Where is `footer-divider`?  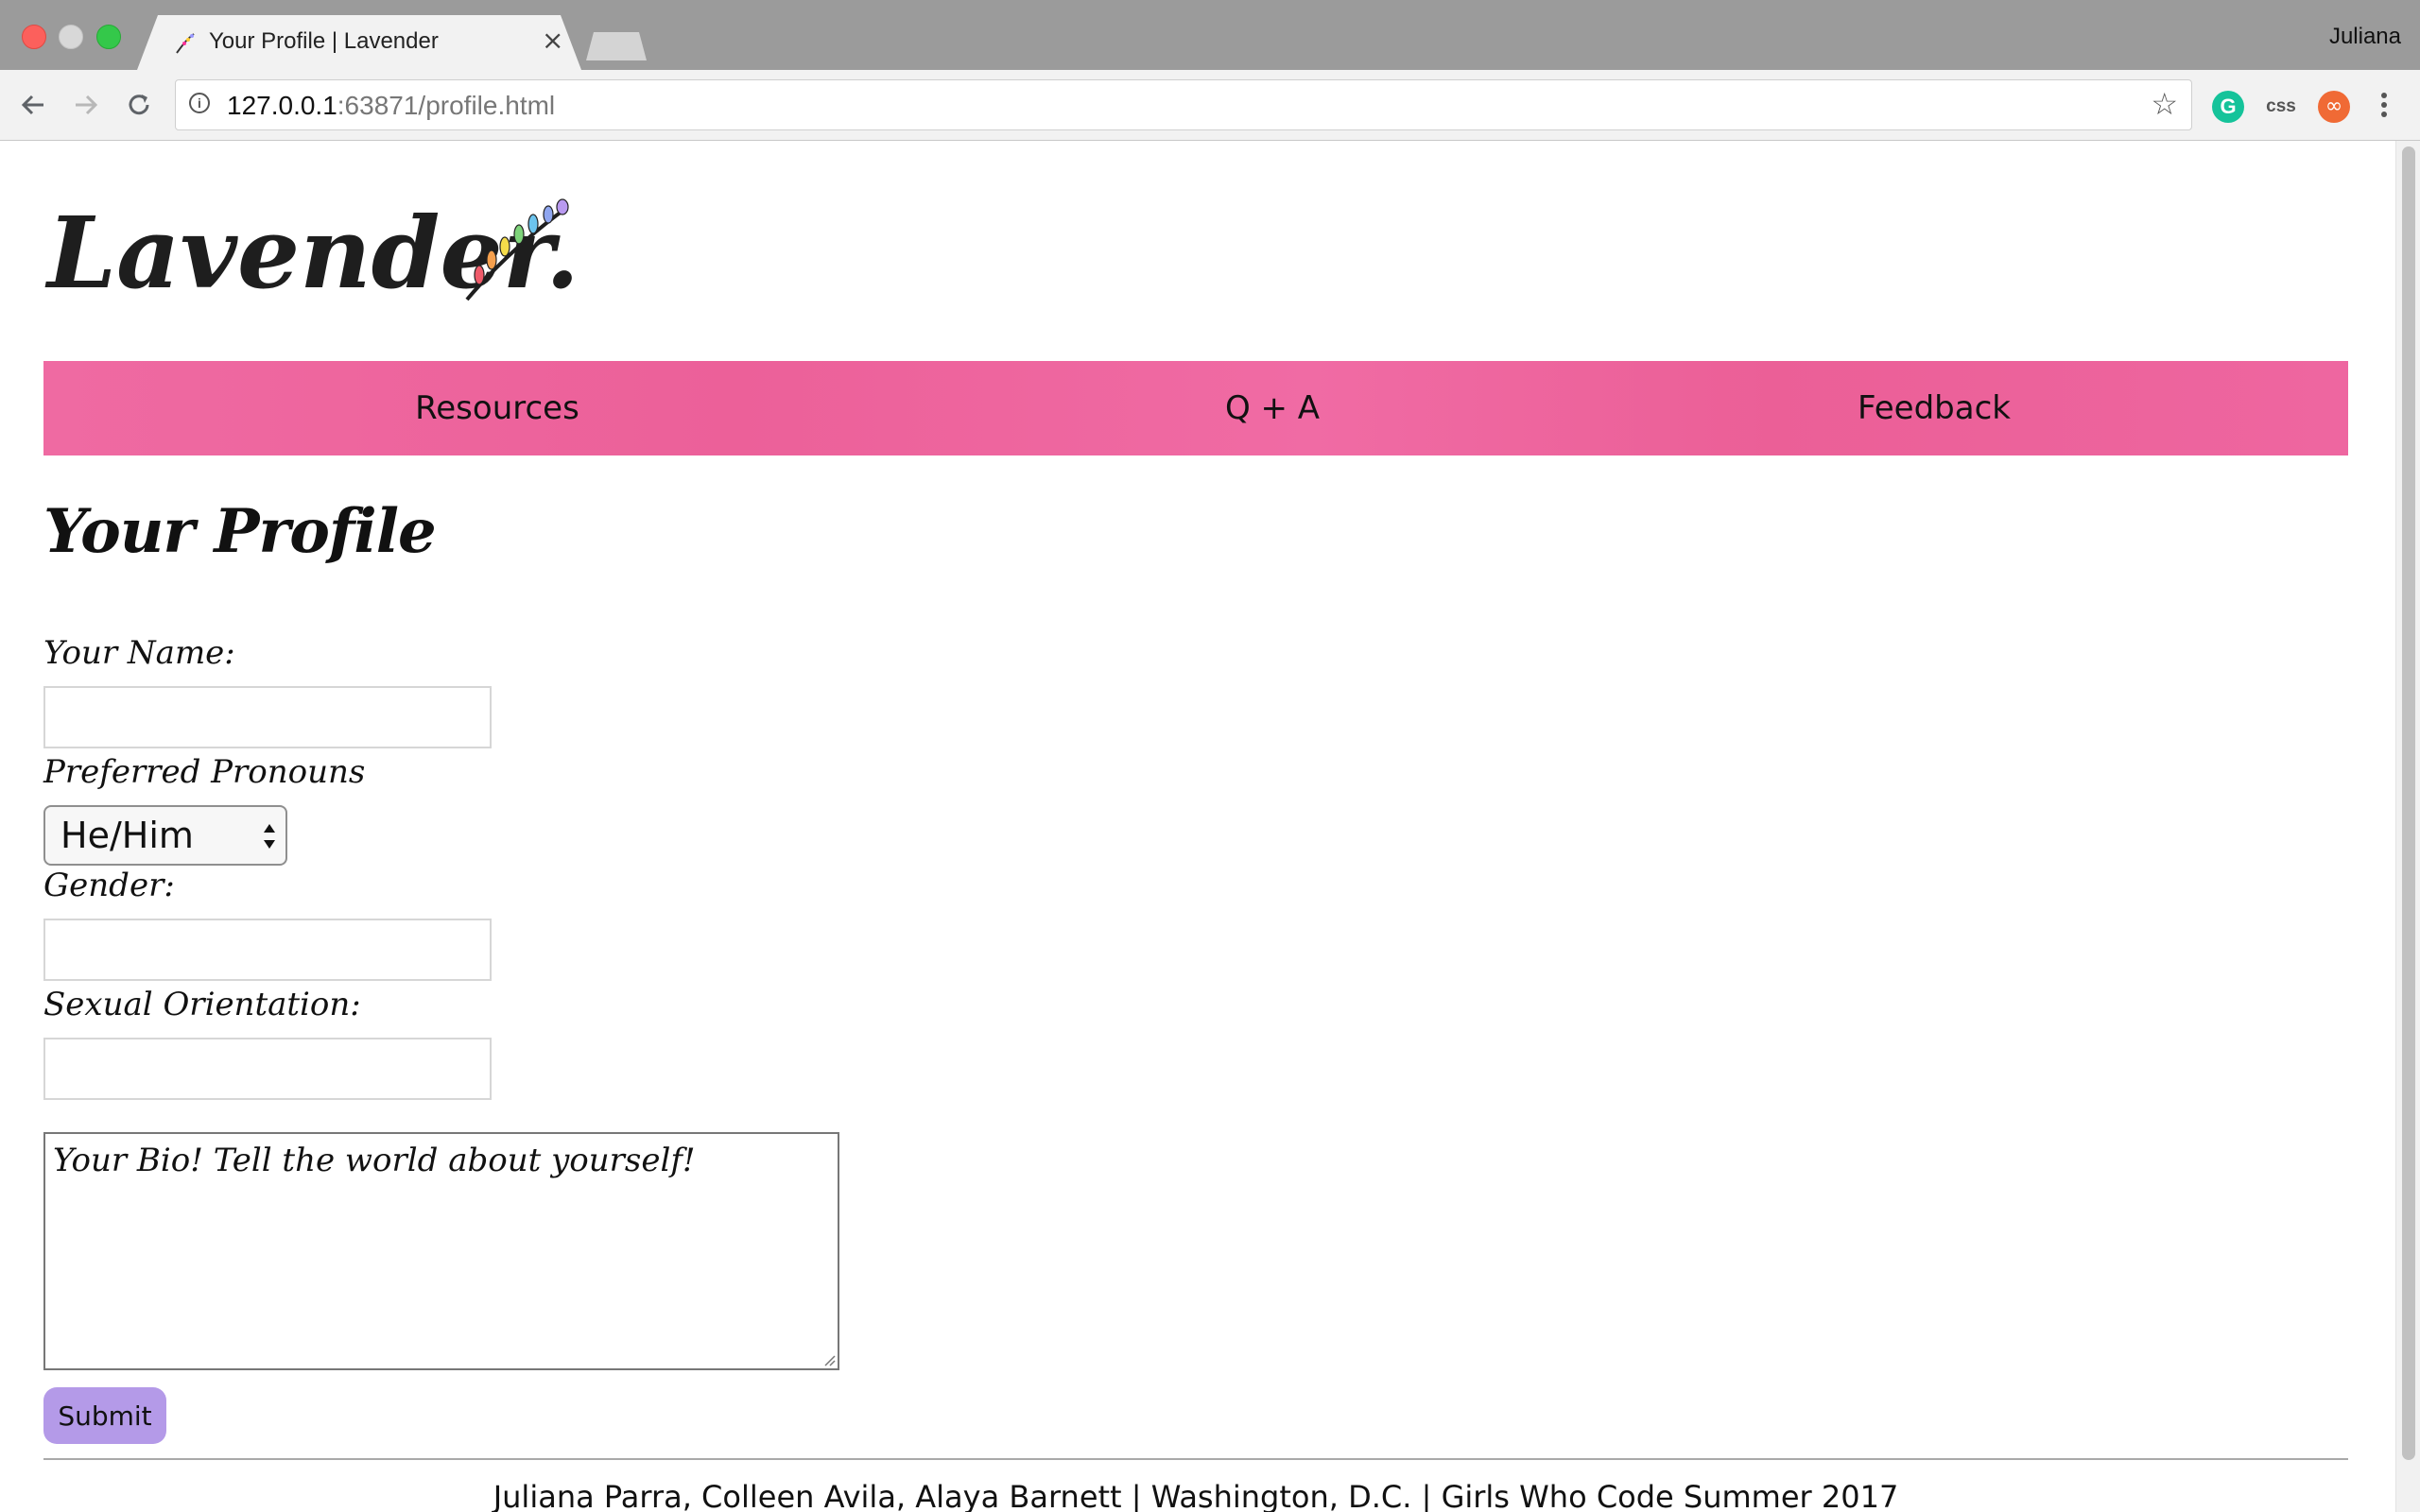 footer-divider is located at coordinates (1196, 1459).